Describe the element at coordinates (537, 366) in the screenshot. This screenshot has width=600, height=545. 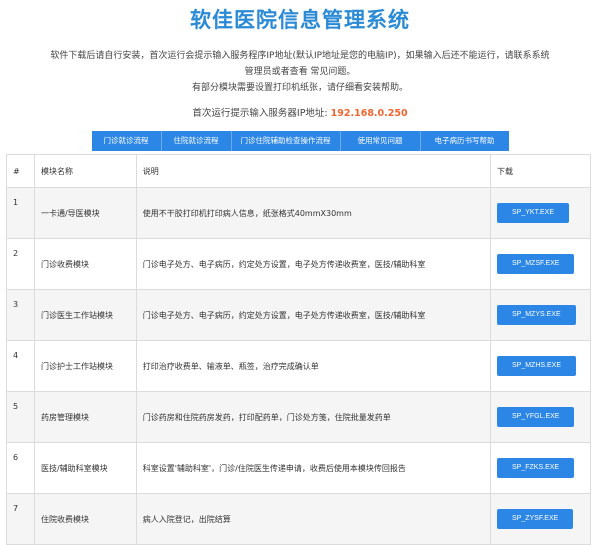
I see `download-button: SP_MZHS.EXE` at that location.